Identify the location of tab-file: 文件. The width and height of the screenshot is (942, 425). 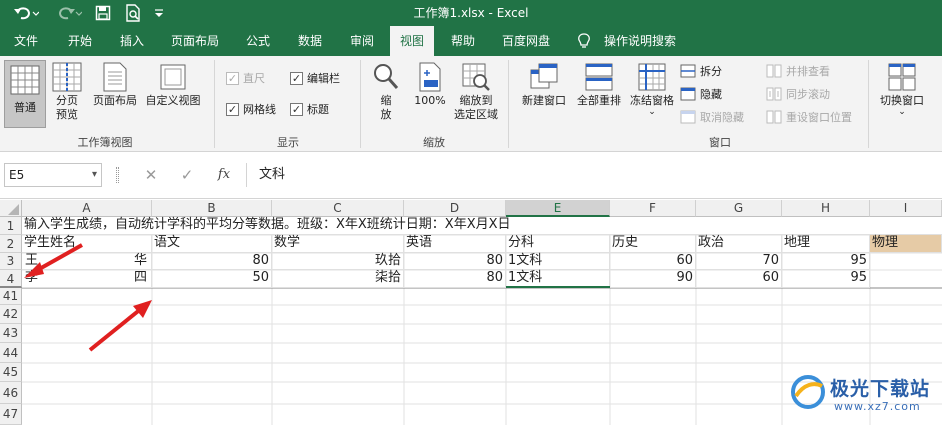
(26, 41).